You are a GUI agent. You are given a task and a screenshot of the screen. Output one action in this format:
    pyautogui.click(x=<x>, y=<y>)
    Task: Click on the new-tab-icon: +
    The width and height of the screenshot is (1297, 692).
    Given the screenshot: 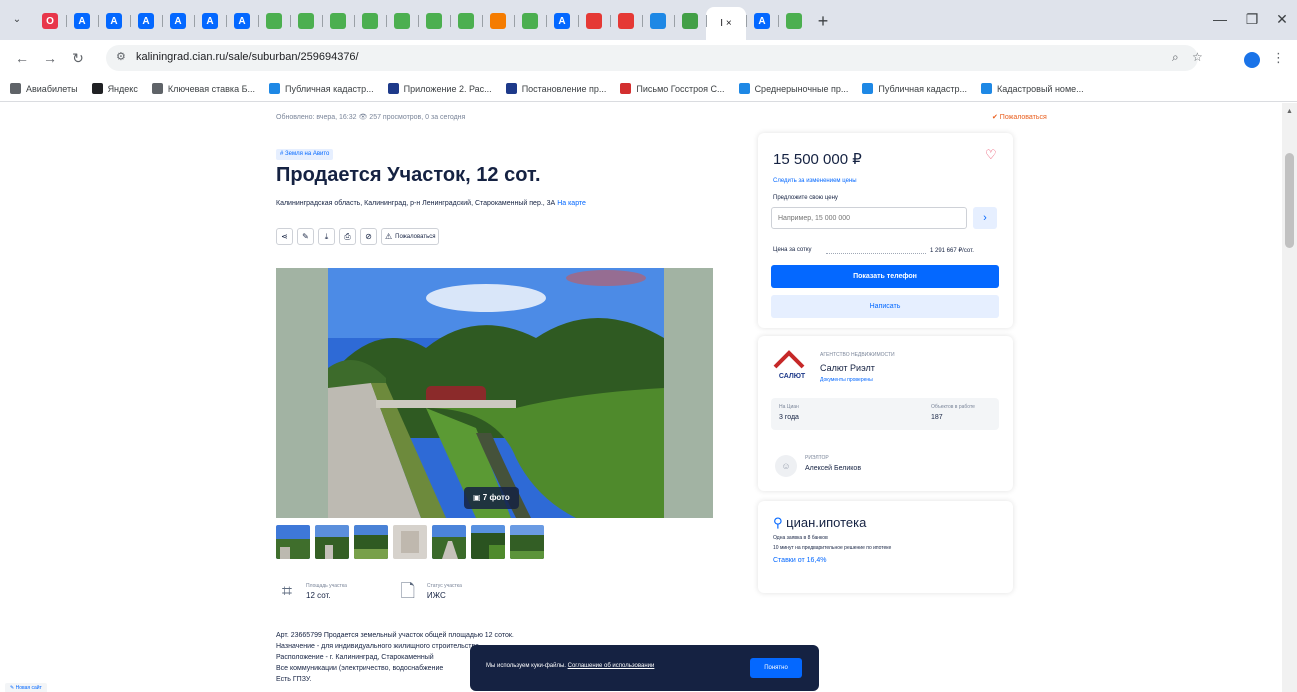 What is the action you would take?
    pyautogui.click(x=823, y=21)
    